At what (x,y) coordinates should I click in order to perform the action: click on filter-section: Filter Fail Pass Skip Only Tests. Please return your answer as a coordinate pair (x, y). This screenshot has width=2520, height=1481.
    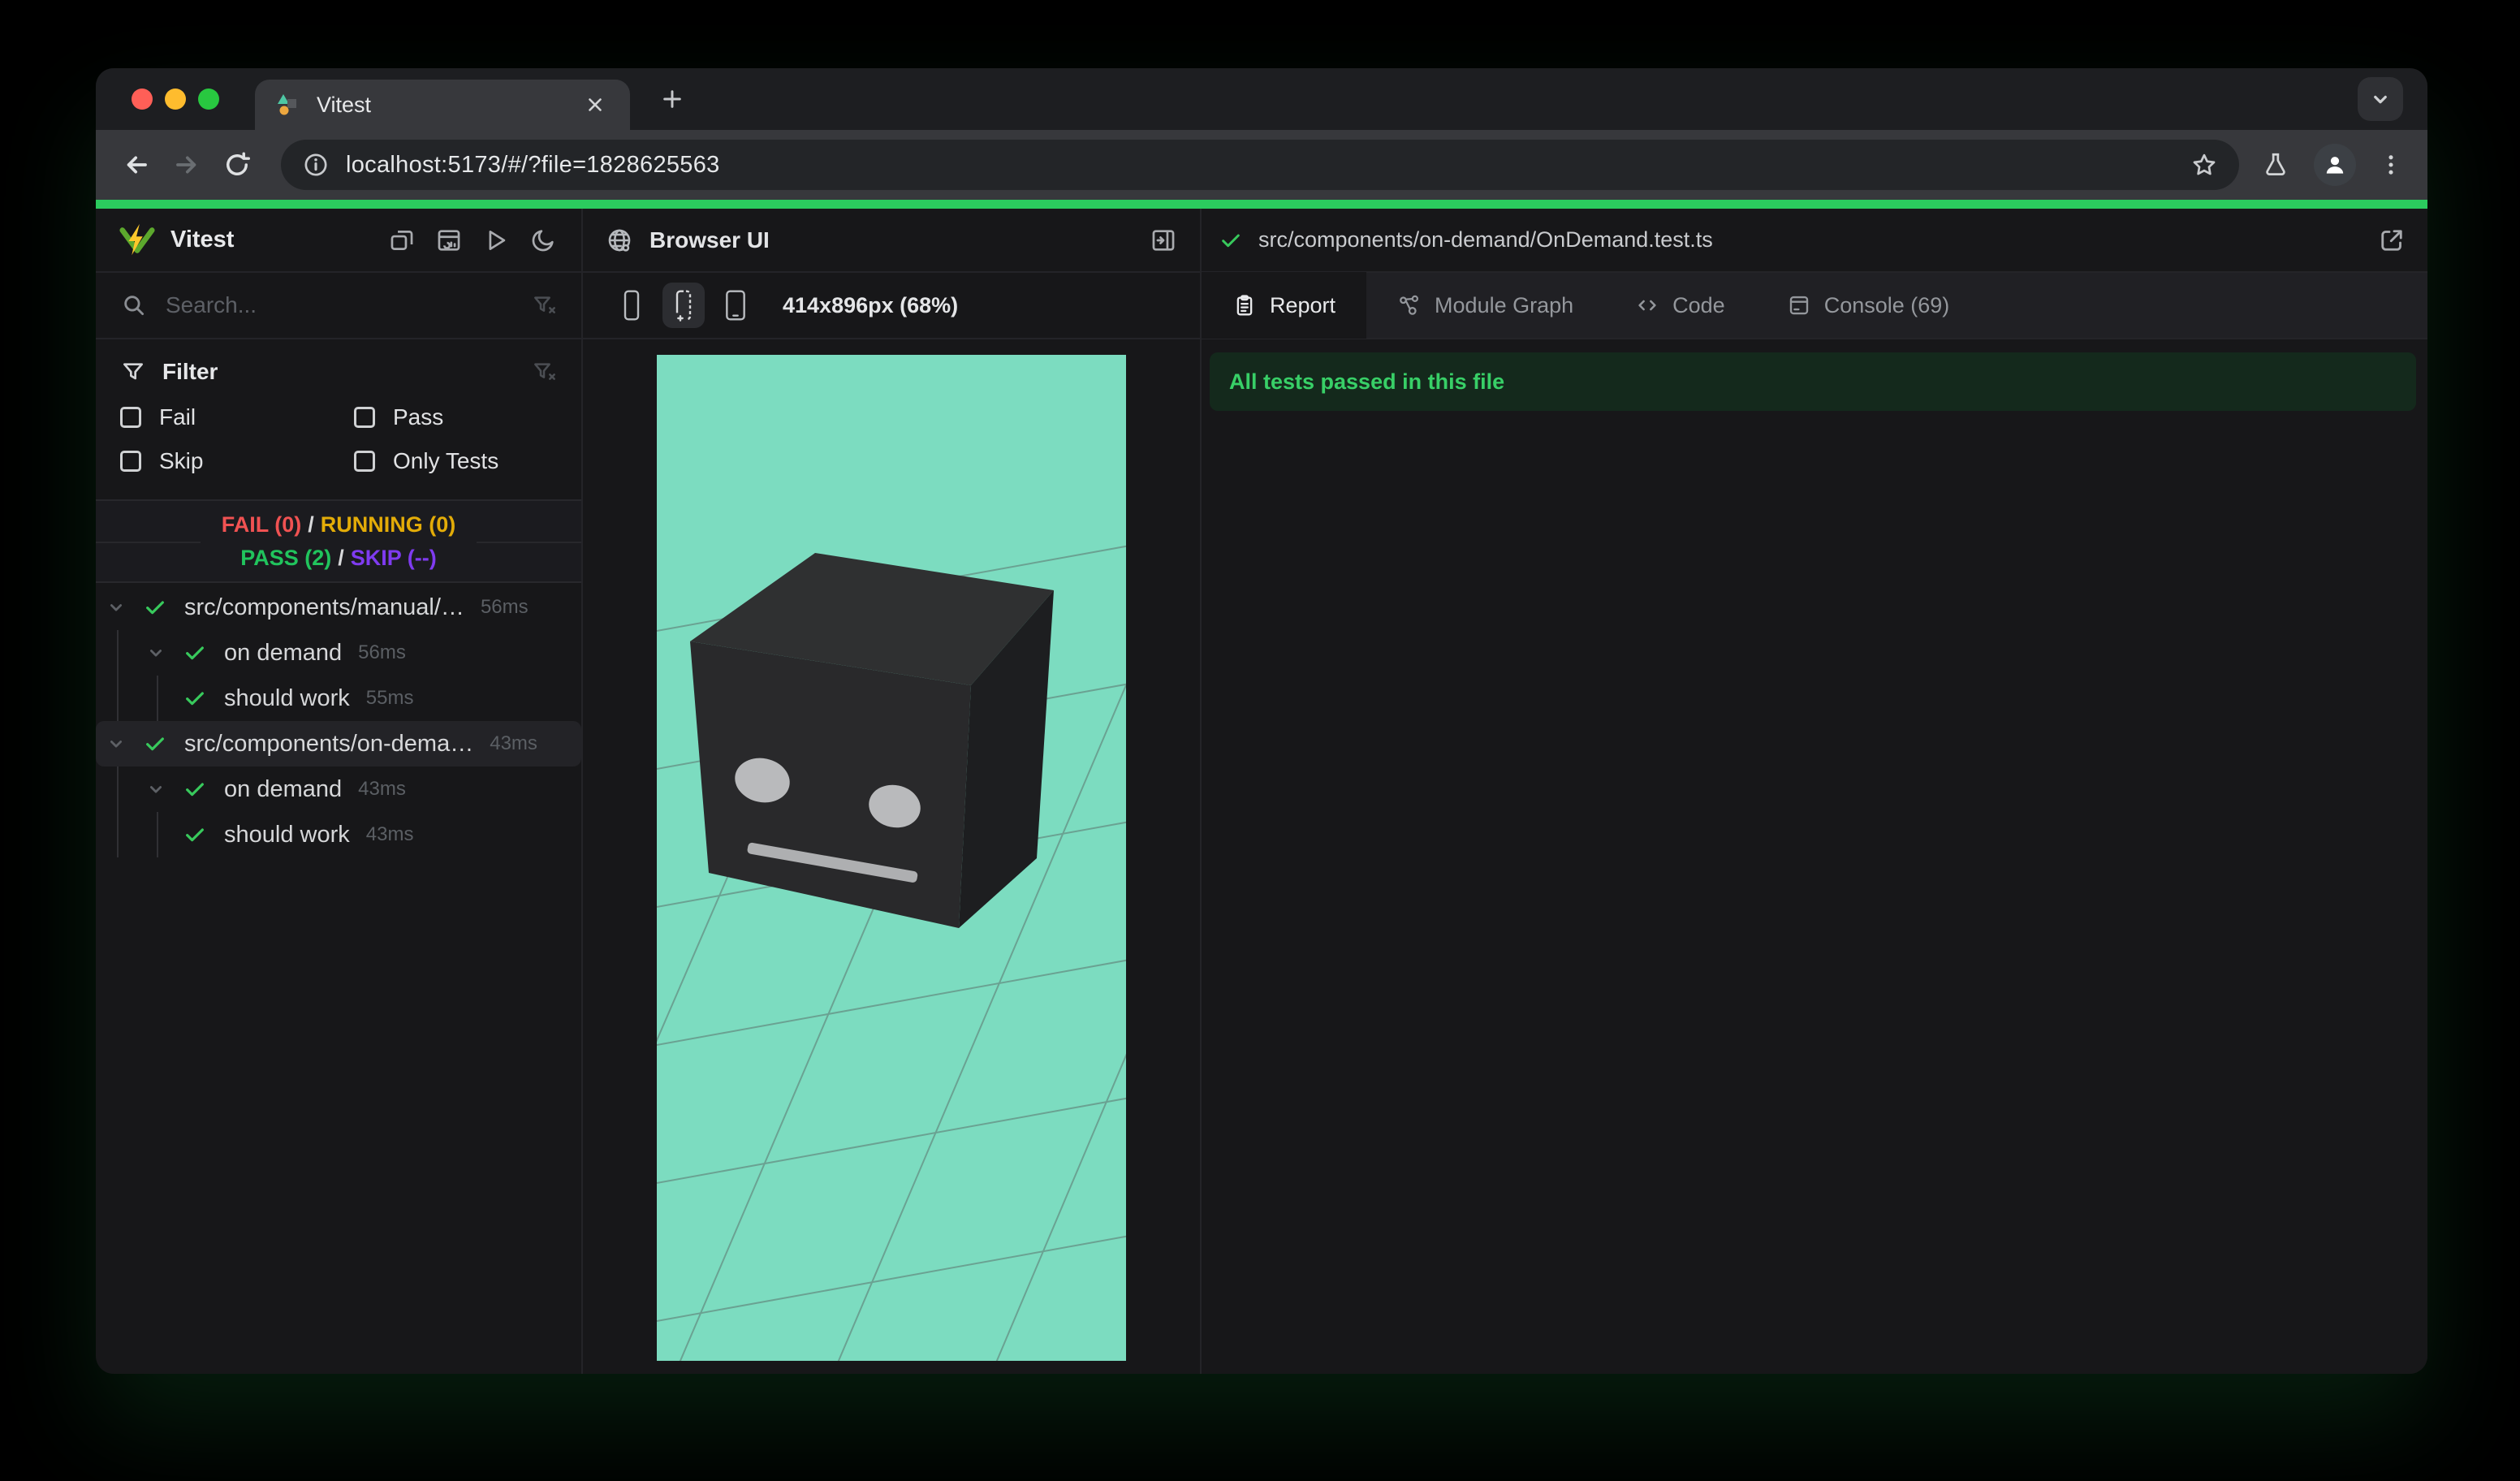
    Looking at the image, I should click on (339, 419).